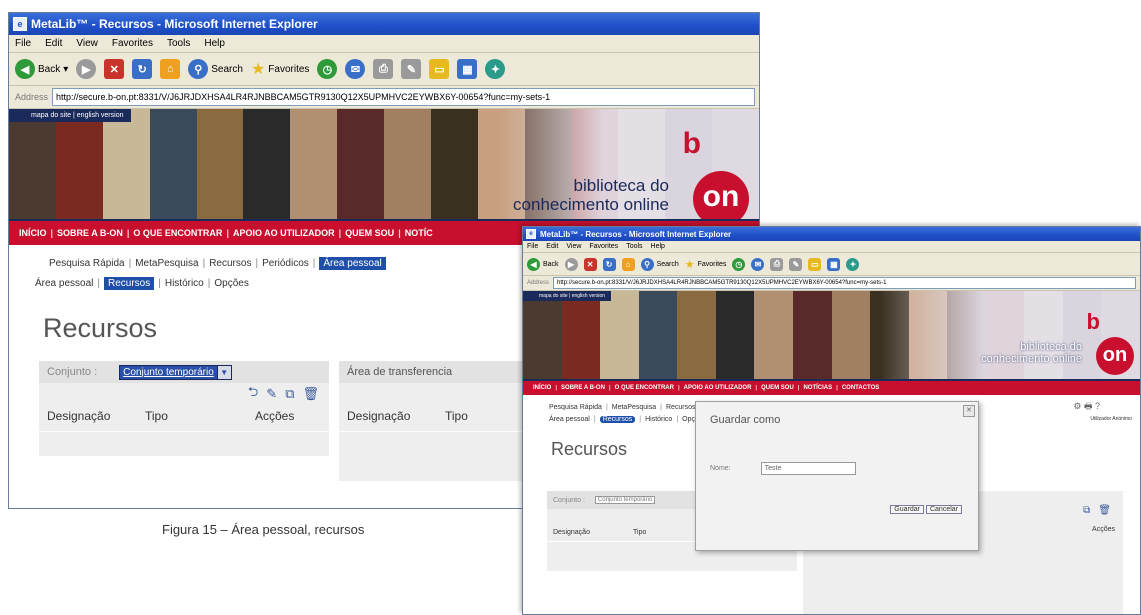 This screenshot has height=615, width=1141. I want to click on top-links-2: mapa do site | english version, so click(567, 296).